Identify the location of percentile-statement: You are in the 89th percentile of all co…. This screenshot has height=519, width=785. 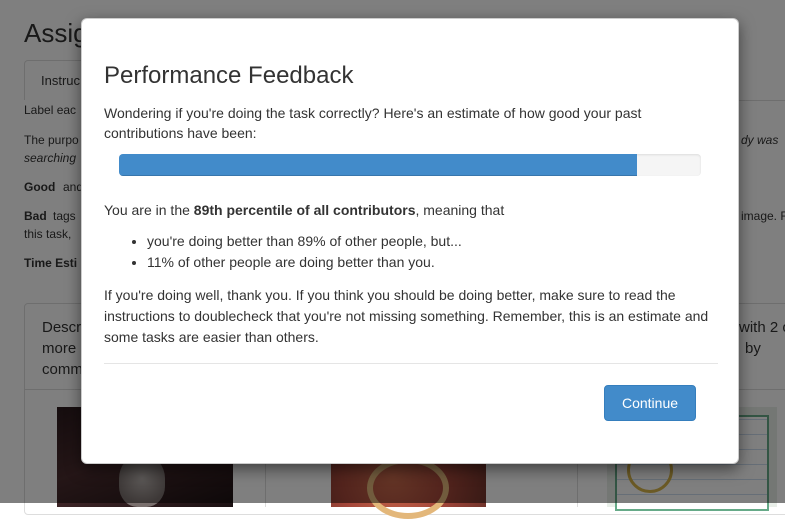
(304, 210).